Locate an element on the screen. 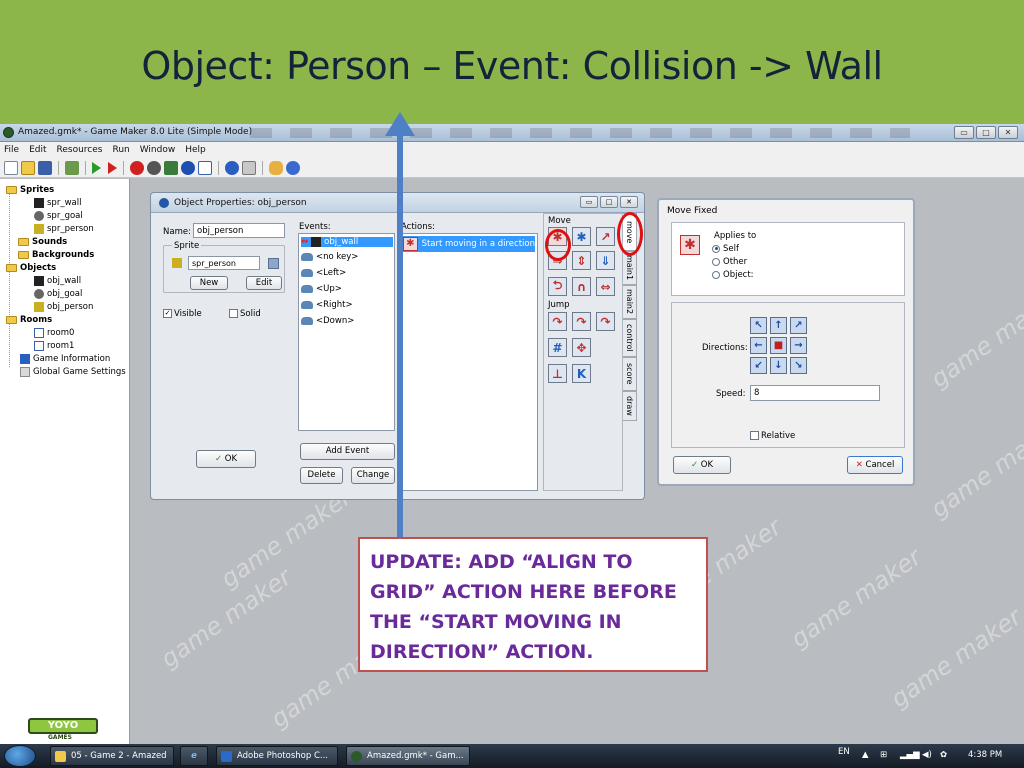 The image size is (1024, 768). align-to-grid-icon: # is located at coordinates (557, 347).